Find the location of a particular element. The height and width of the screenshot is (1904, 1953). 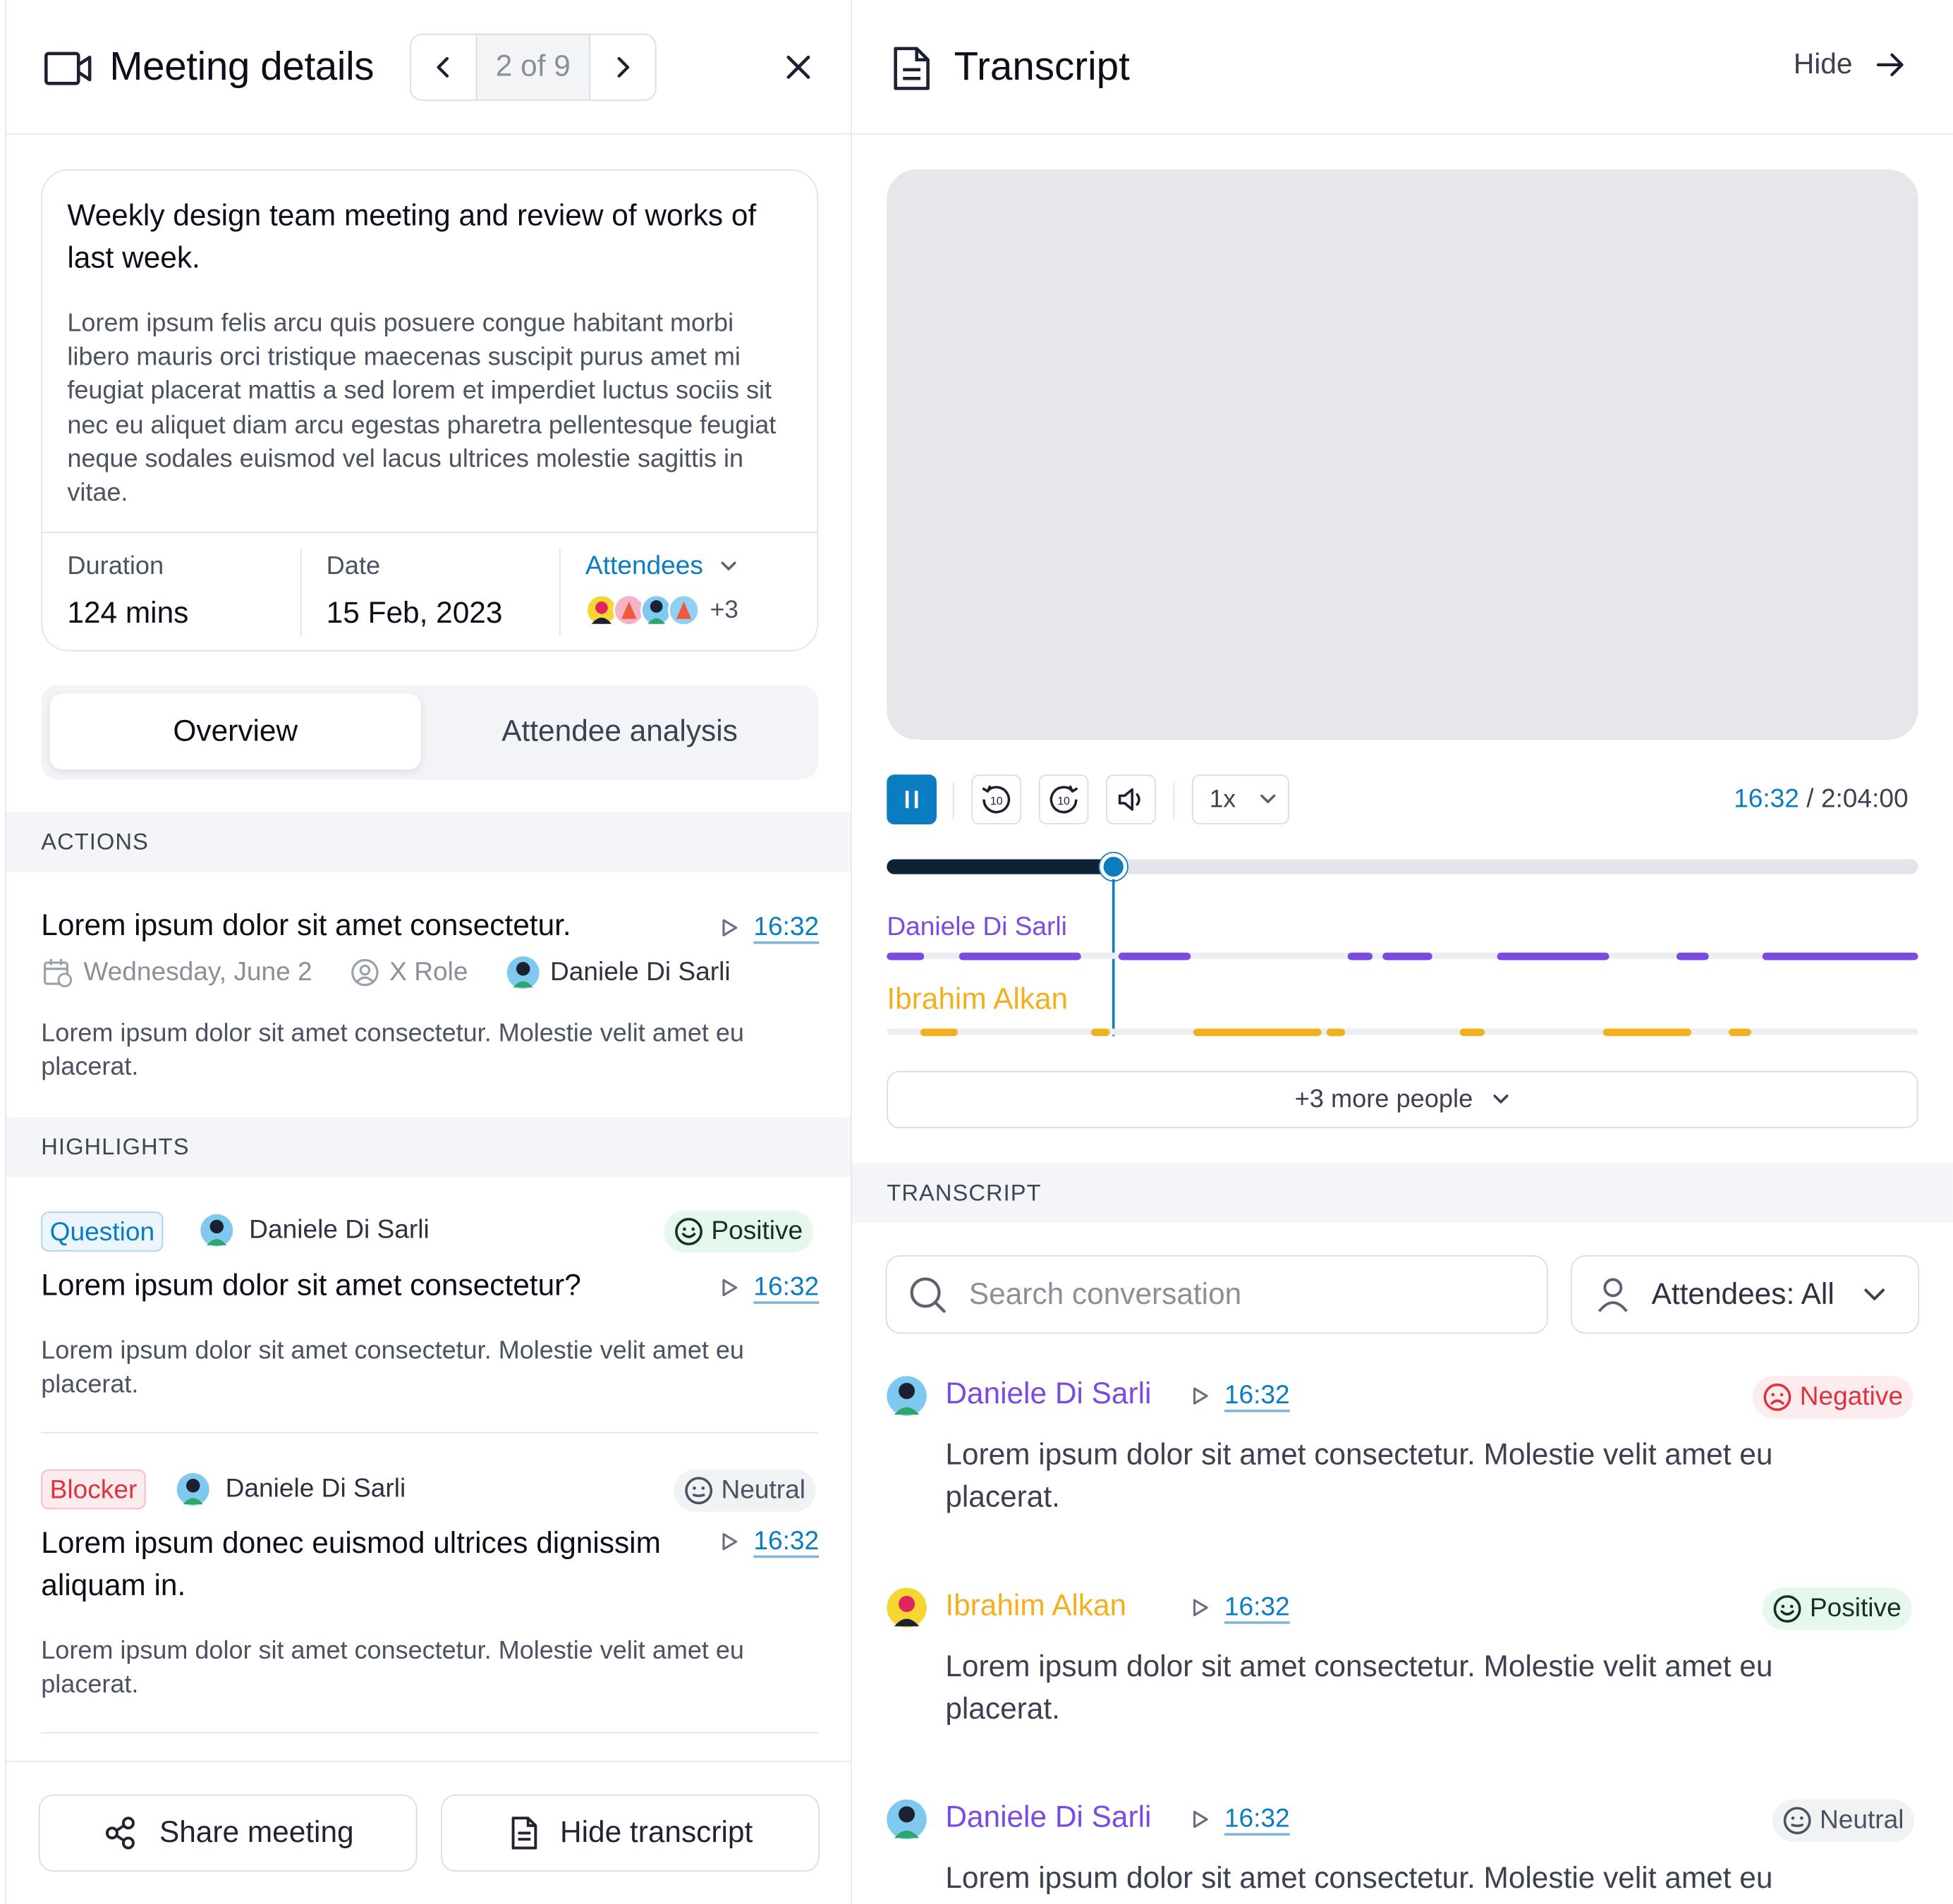

document-icon is located at coordinates (912, 68).